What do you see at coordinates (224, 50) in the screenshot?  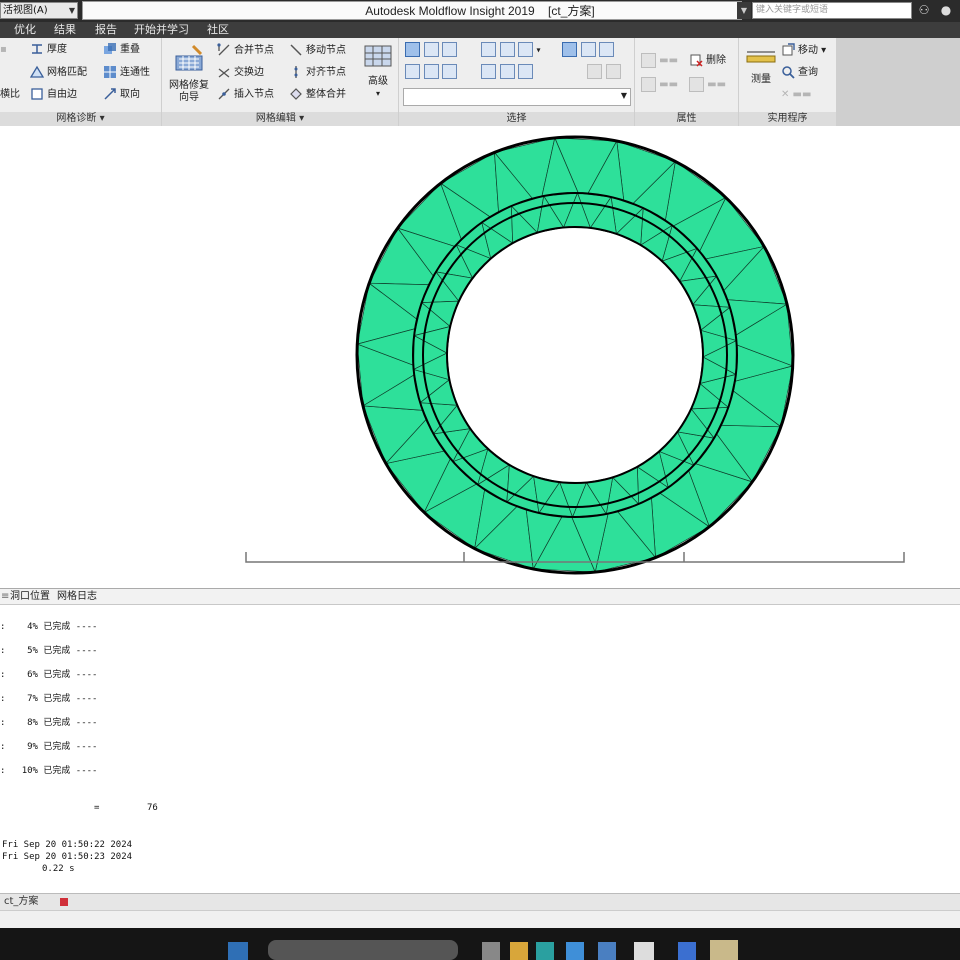 I see `merge-nodes-icon` at bounding box center [224, 50].